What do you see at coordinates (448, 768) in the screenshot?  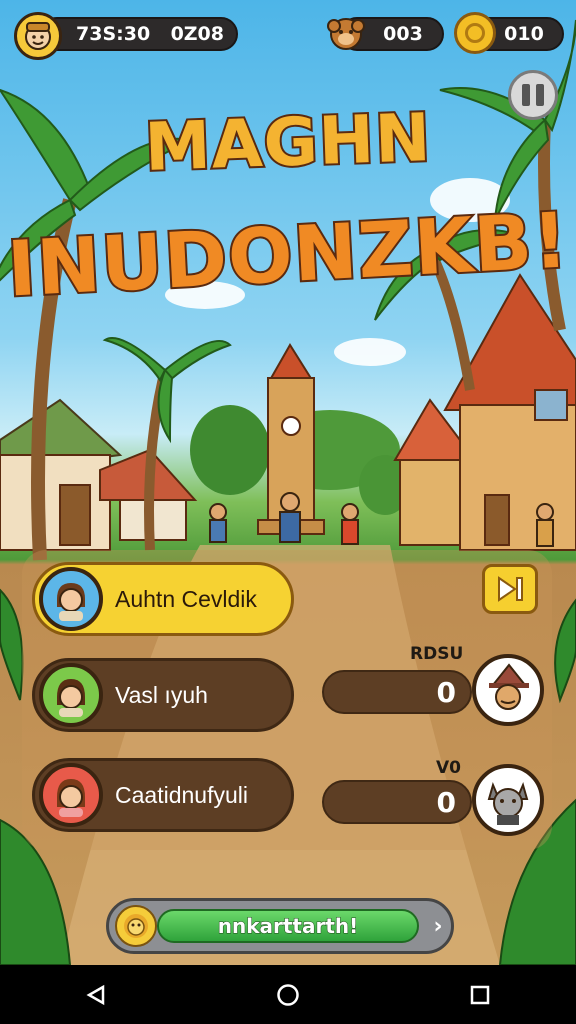 I see `opponent-label: V0` at bounding box center [448, 768].